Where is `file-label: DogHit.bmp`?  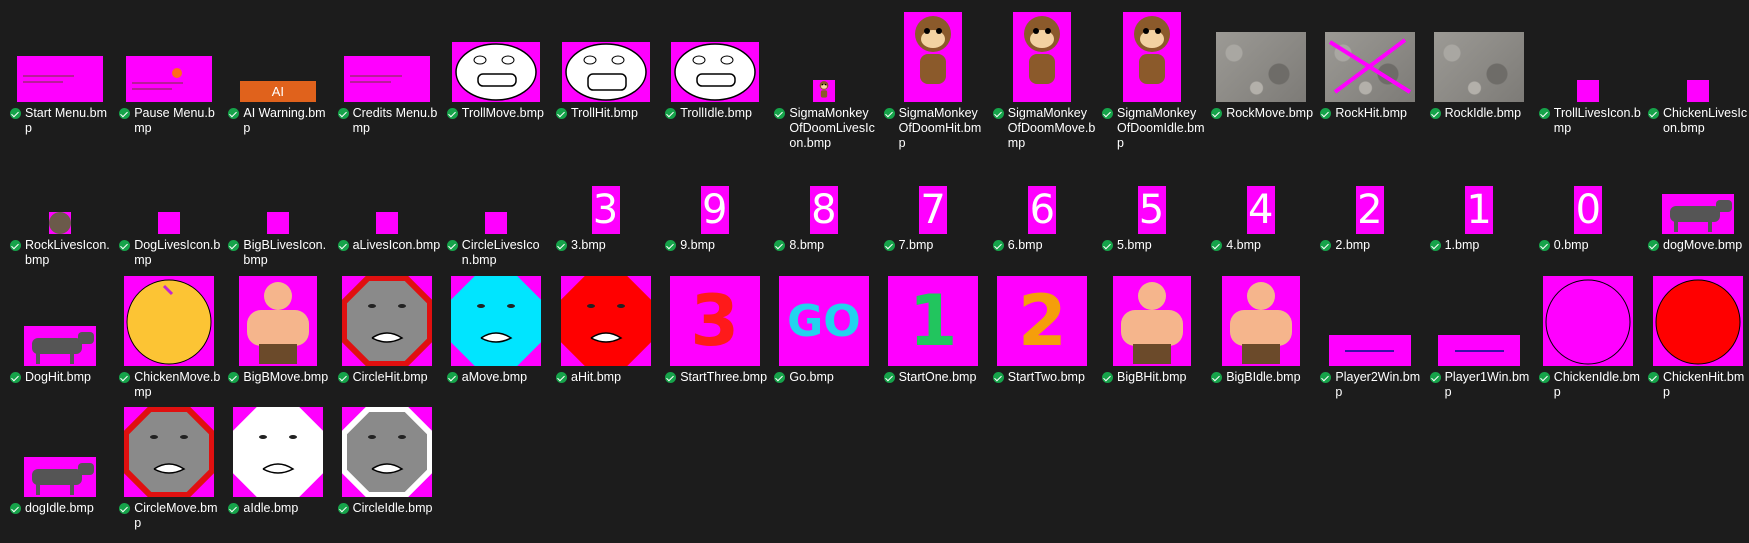 file-label: DogHit.bmp is located at coordinates (62, 377).